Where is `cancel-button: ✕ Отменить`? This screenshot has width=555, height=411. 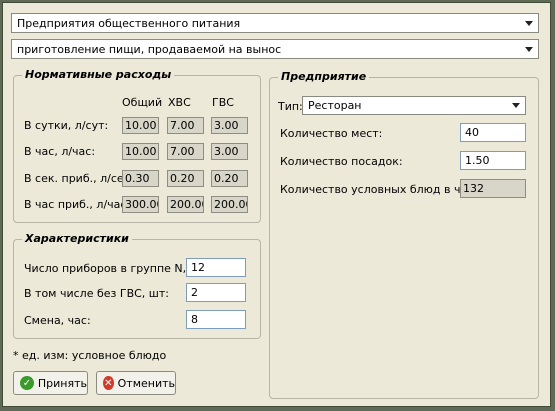
cancel-button: ✕ Отменить is located at coordinates (136, 383).